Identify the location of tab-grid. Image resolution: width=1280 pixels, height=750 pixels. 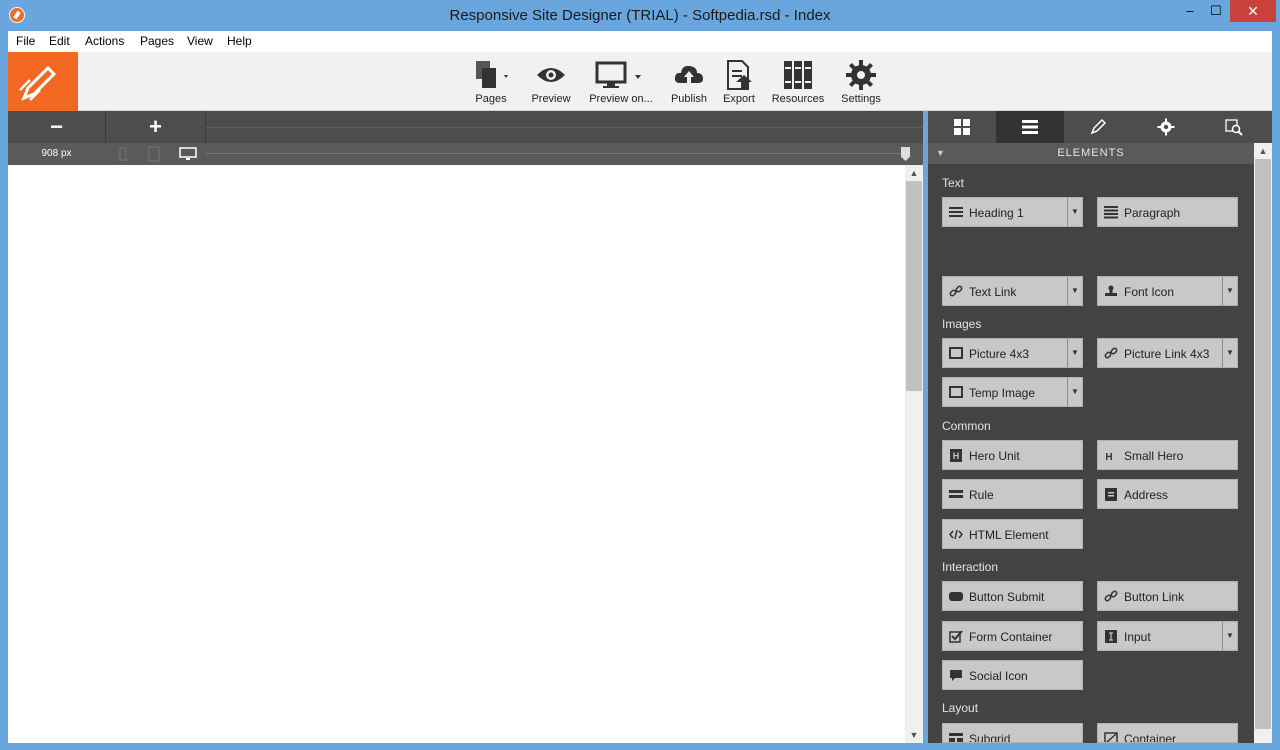
(962, 127).